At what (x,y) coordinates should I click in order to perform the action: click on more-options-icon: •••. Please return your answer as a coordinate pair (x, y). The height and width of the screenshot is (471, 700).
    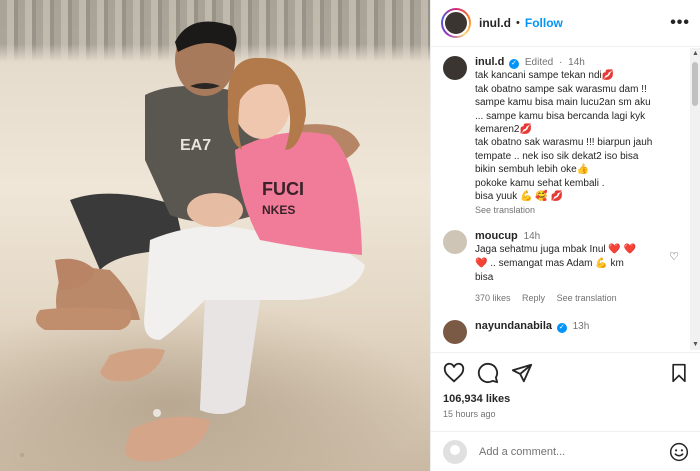
    Looking at the image, I should click on (680, 23).